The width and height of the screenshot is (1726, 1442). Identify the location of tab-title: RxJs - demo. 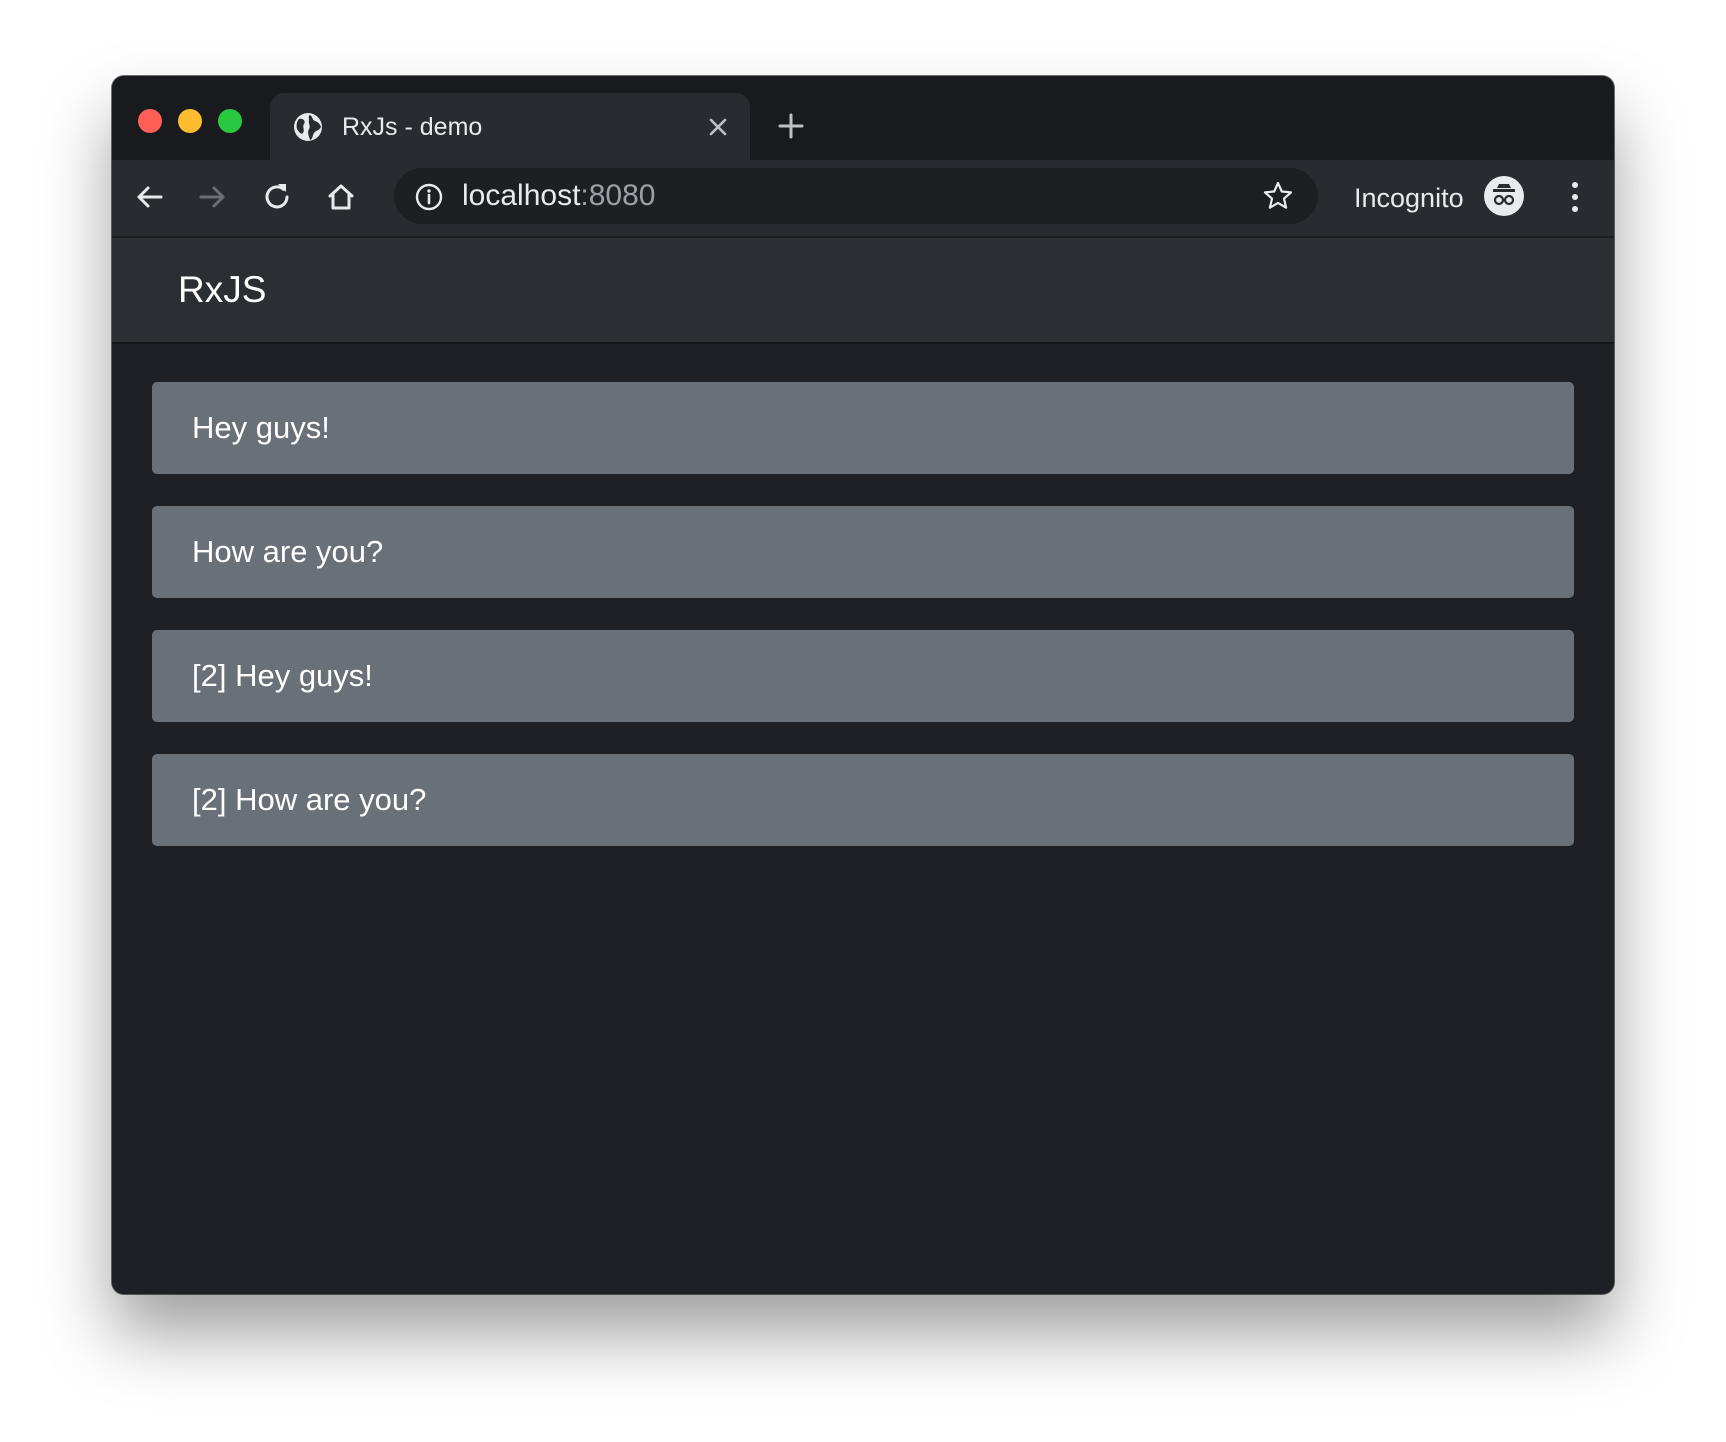
(412, 127).